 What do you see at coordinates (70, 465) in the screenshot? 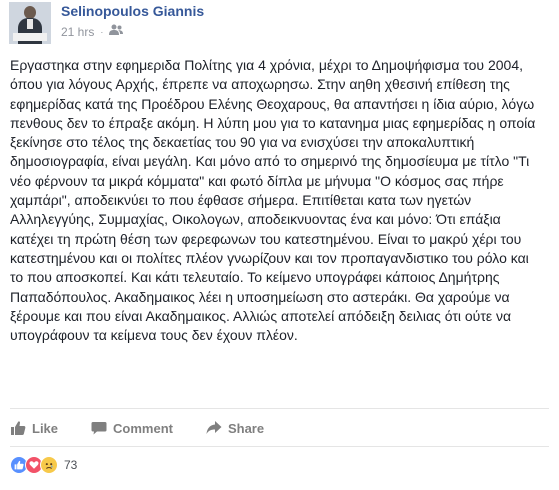
I see `reaction-count: 73` at bounding box center [70, 465].